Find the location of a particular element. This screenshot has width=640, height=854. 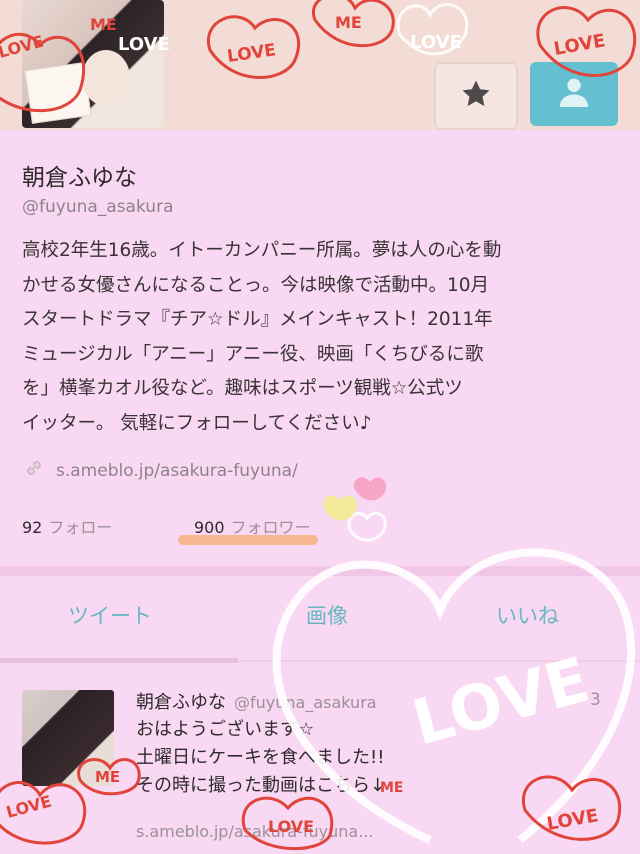

profile-tabs: ツイート 画像 いいね is located at coordinates (320, 622).